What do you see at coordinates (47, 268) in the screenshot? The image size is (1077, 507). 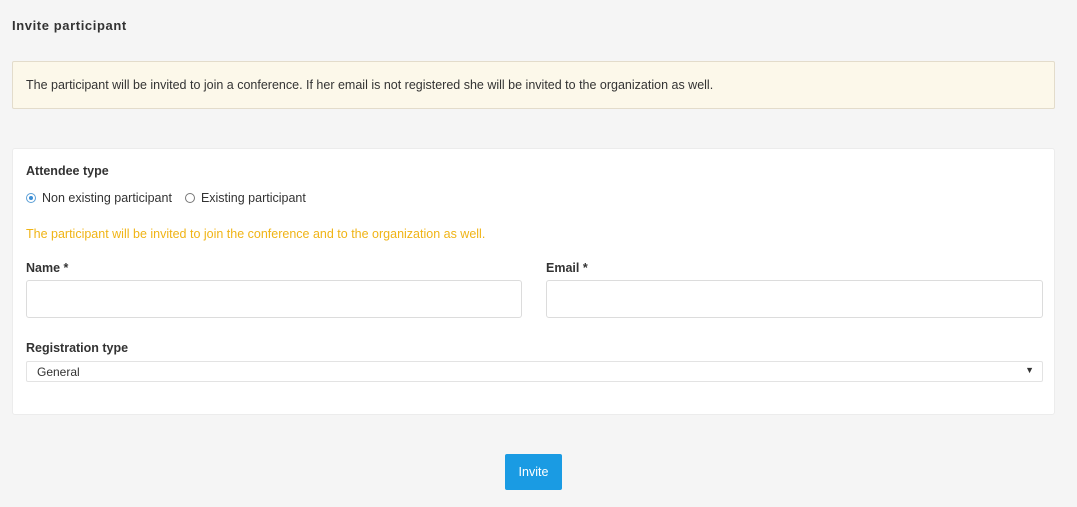 I see `name-label: Name *` at bounding box center [47, 268].